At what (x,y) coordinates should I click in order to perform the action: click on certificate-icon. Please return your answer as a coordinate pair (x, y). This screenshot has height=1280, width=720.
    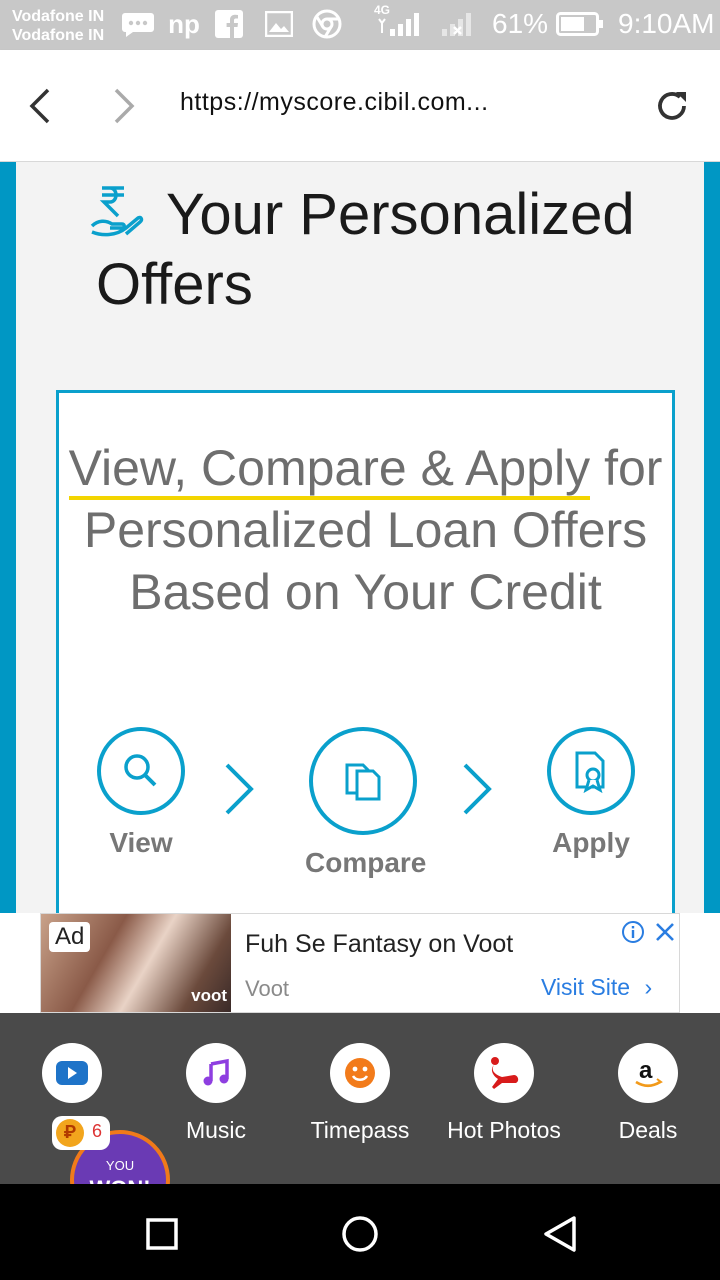
    Looking at the image, I should click on (591, 771).